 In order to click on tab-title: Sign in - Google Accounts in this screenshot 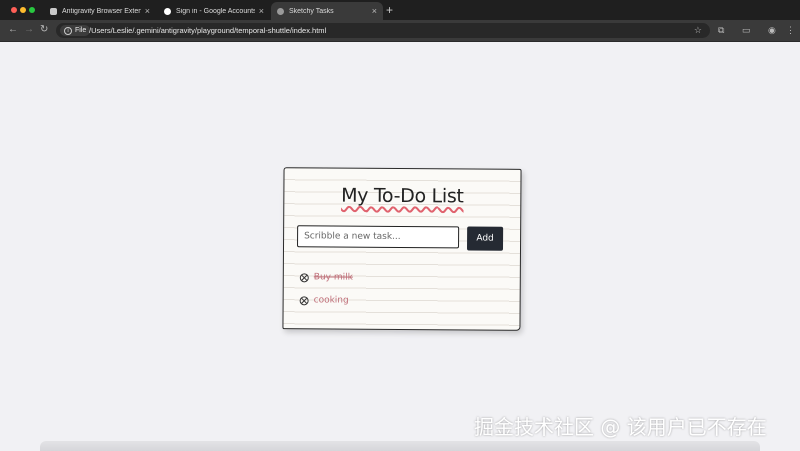, I will do `click(215, 11)`.